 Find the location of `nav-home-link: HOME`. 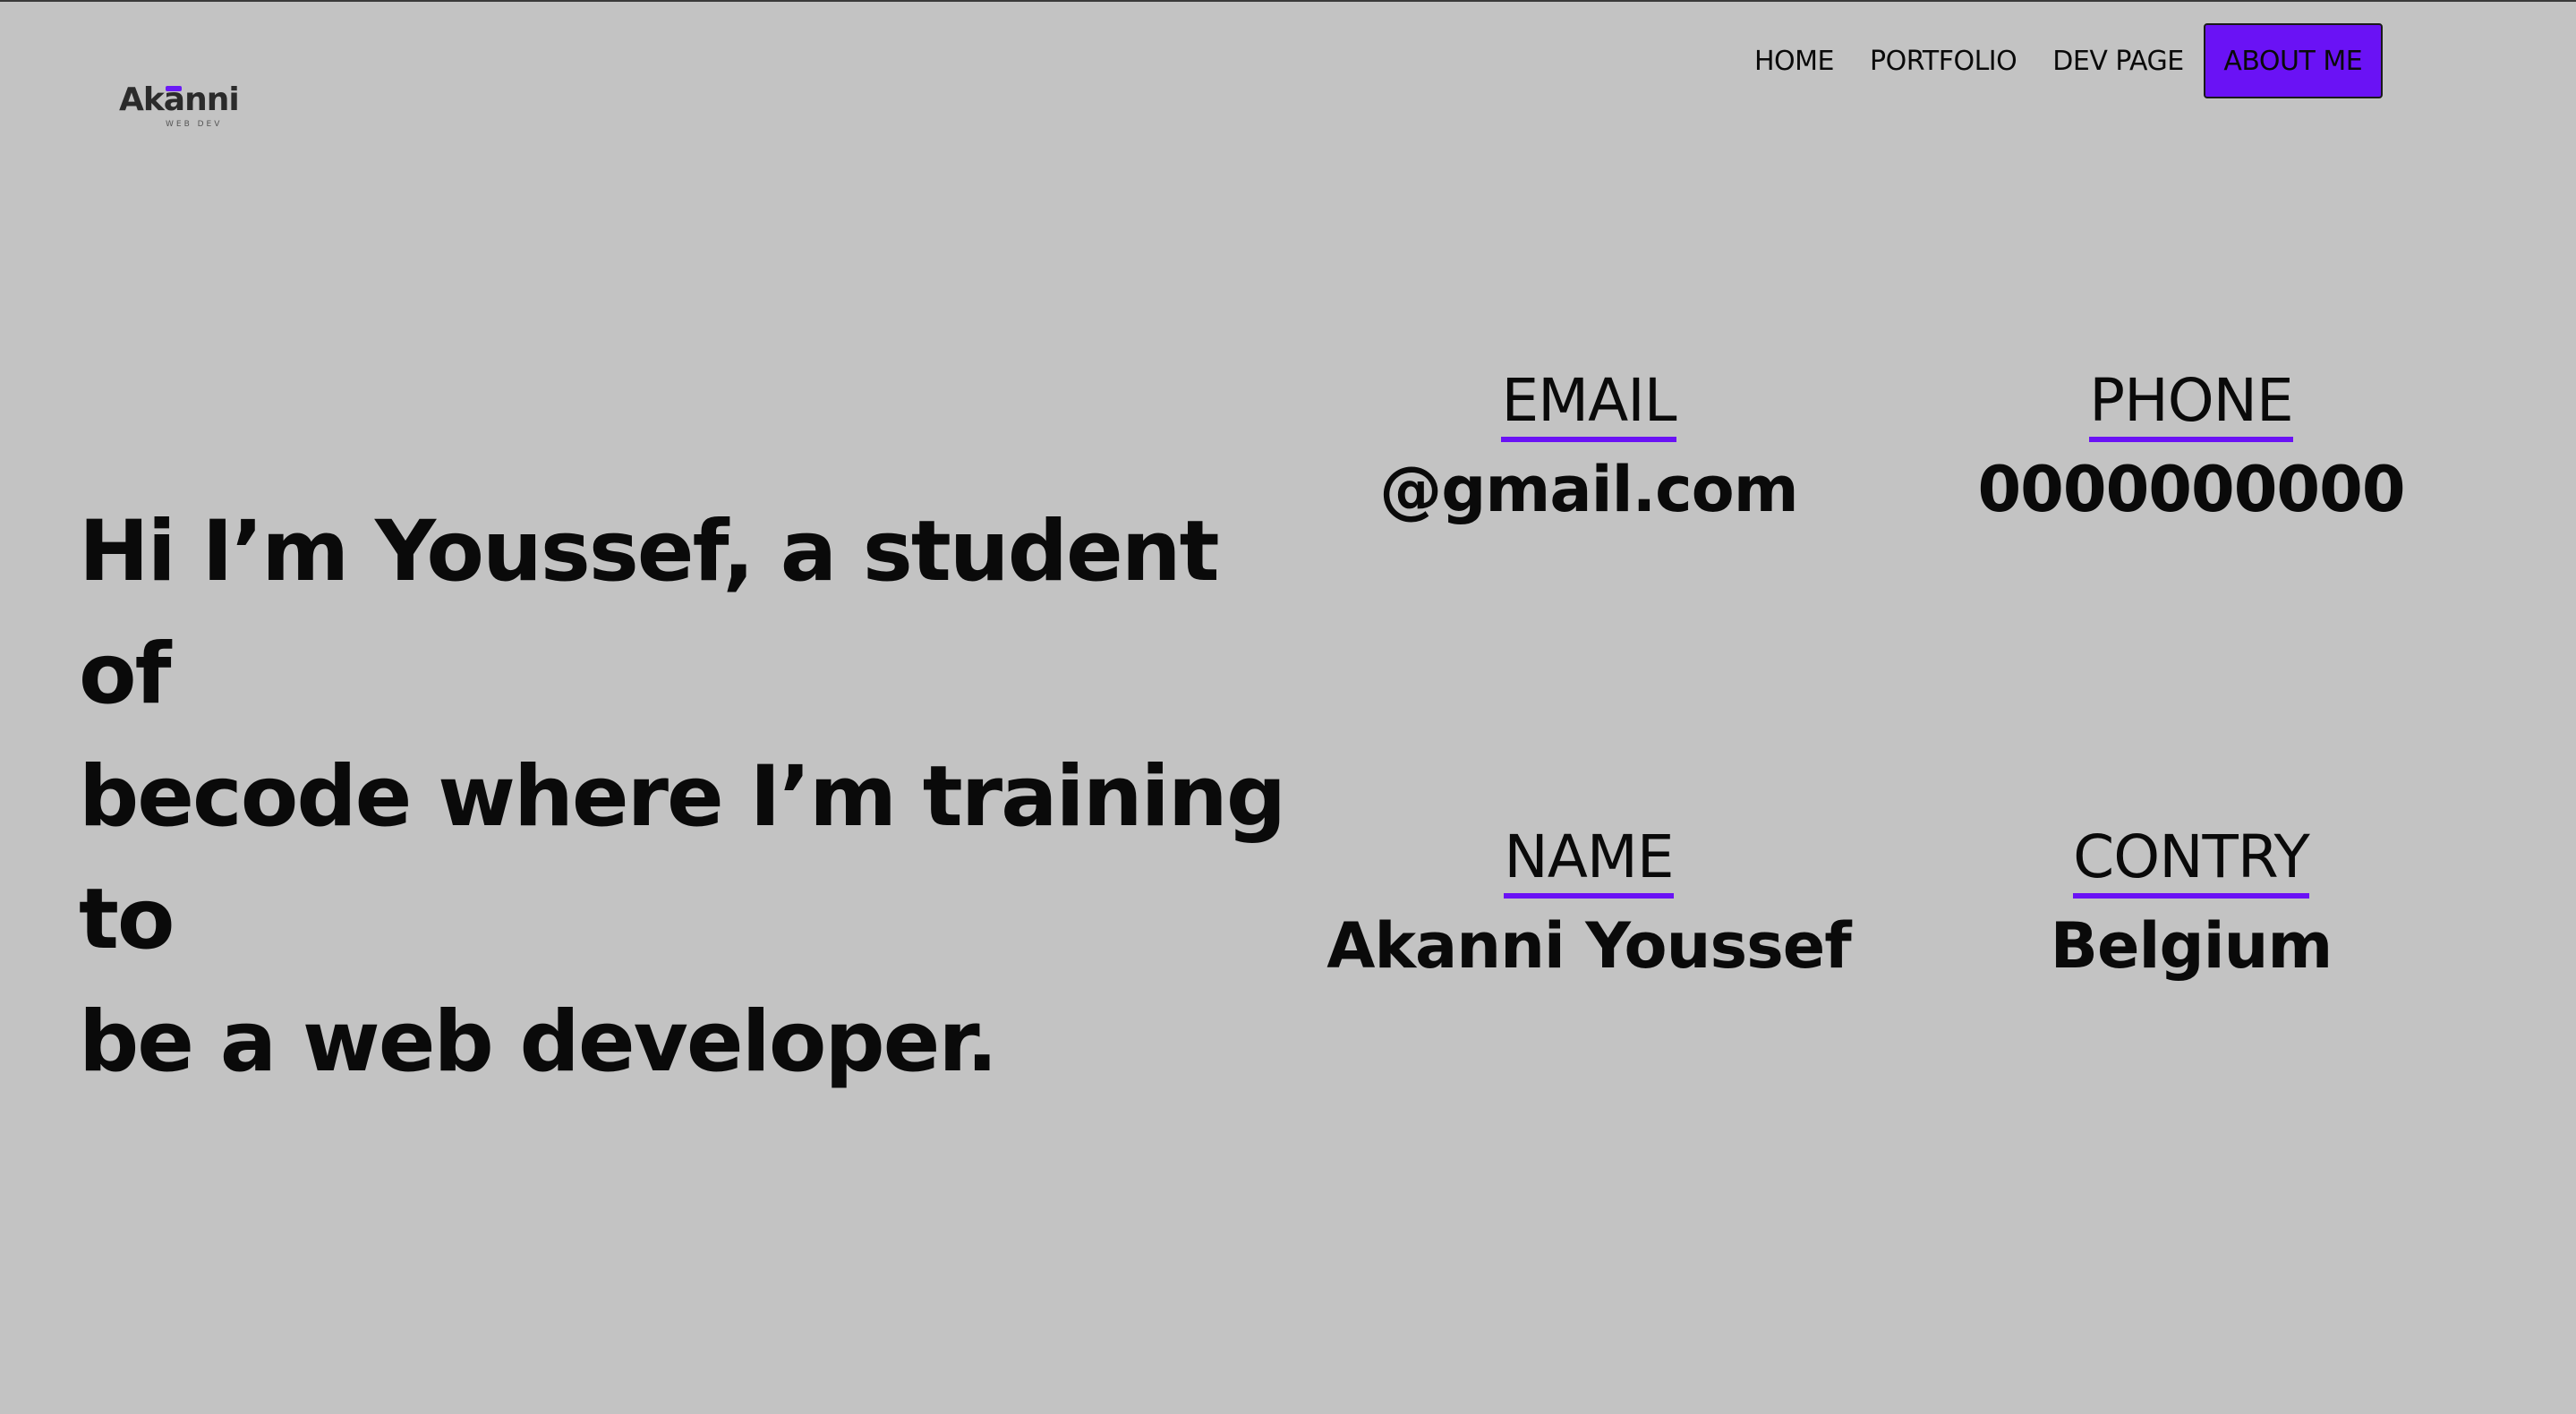

nav-home-link: HOME is located at coordinates (1794, 61).